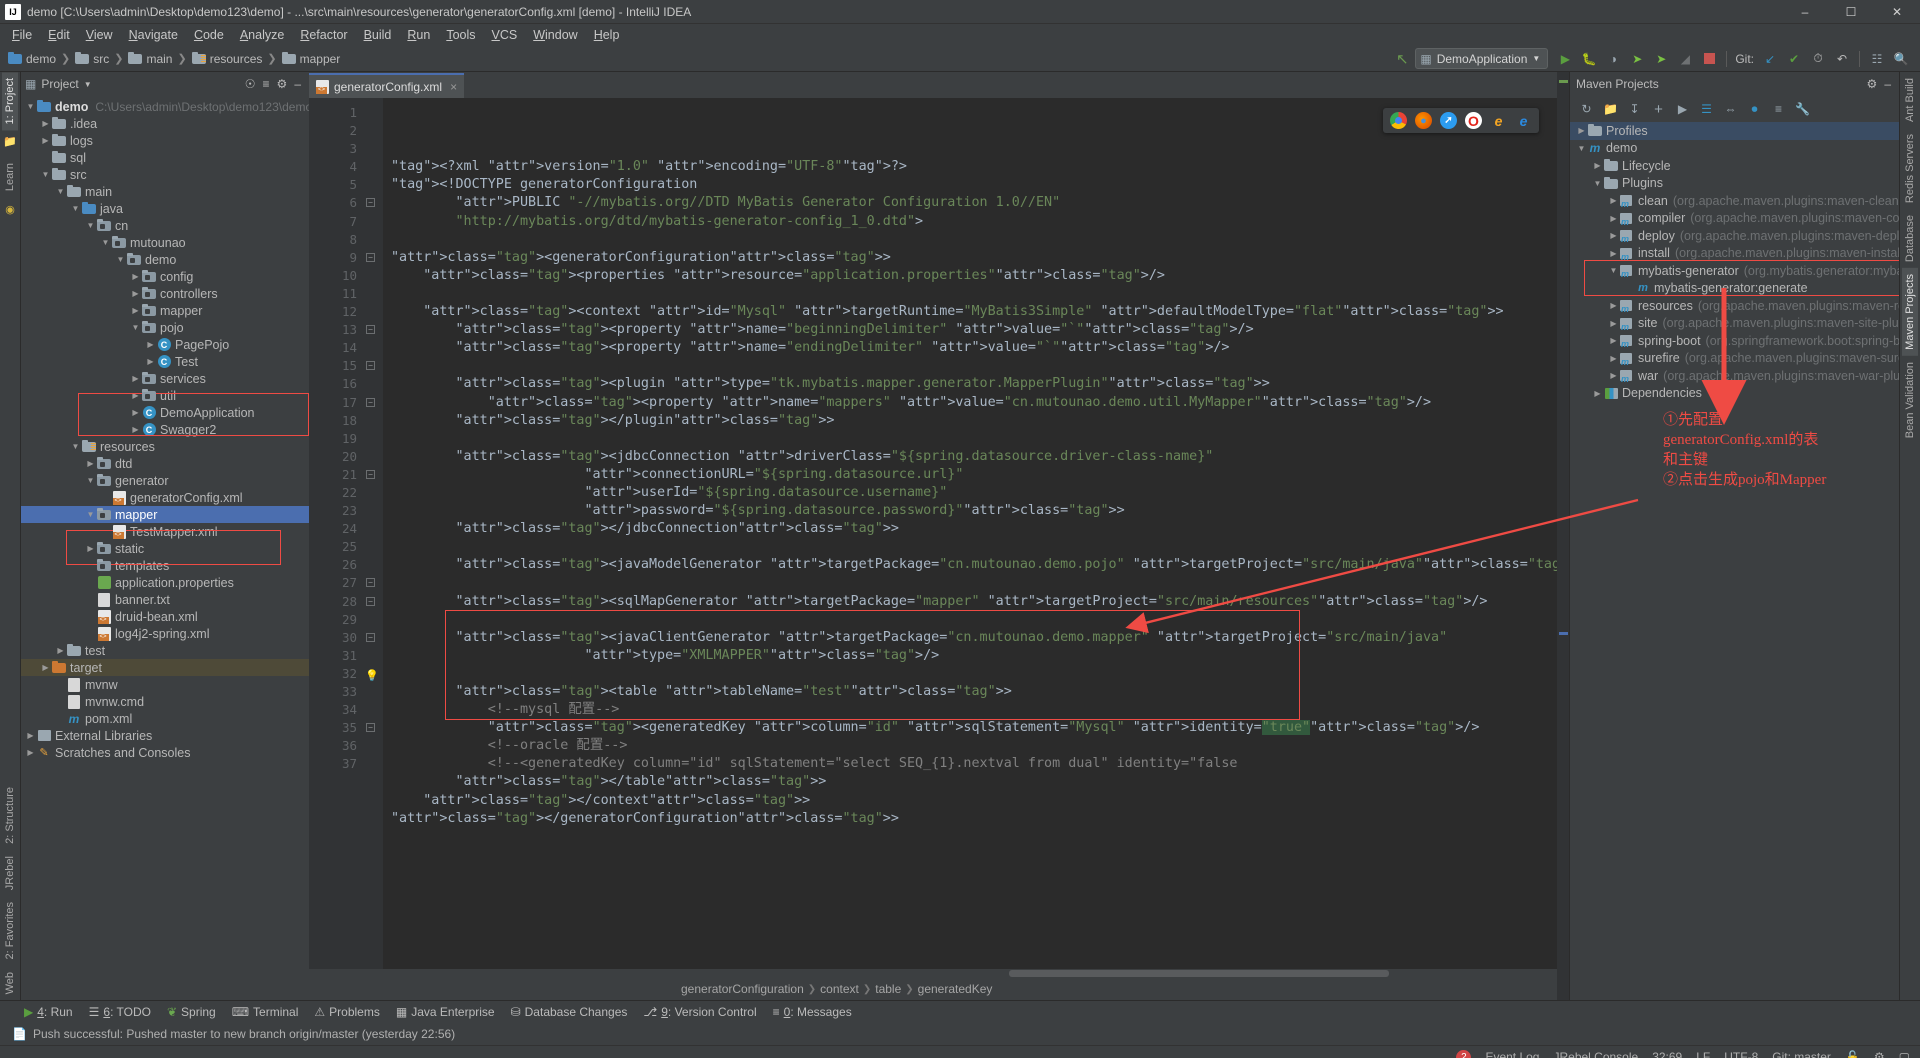 The height and width of the screenshot is (1058, 1920). What do you see at coordinates (1199, 973) in the screenshot?
I see `scrollbar-thumb` at bounding box center [1199, 973].